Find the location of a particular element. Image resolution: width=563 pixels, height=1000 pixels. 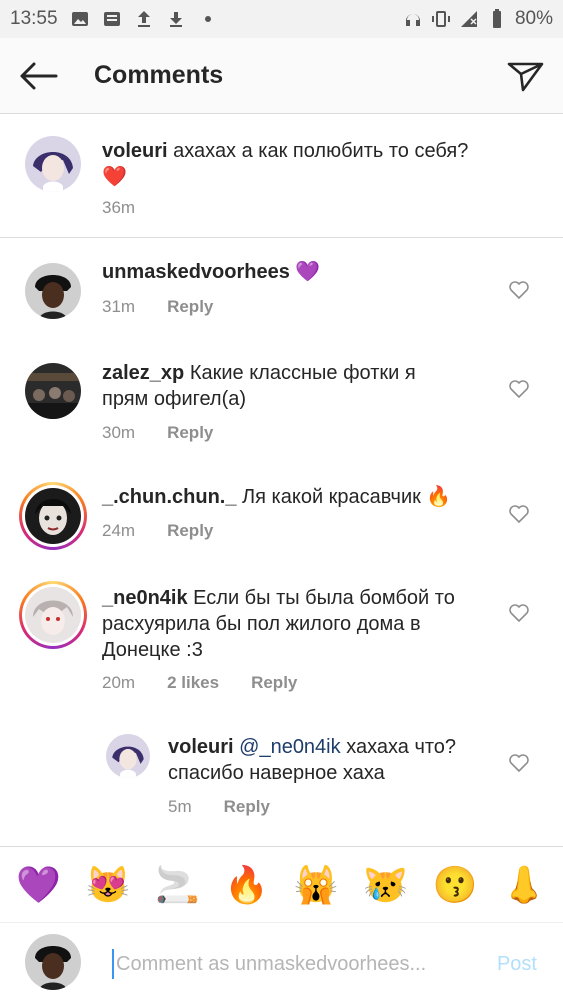

comment-meta: 20m 2 likes Reply is located at coordinates (199, 683).